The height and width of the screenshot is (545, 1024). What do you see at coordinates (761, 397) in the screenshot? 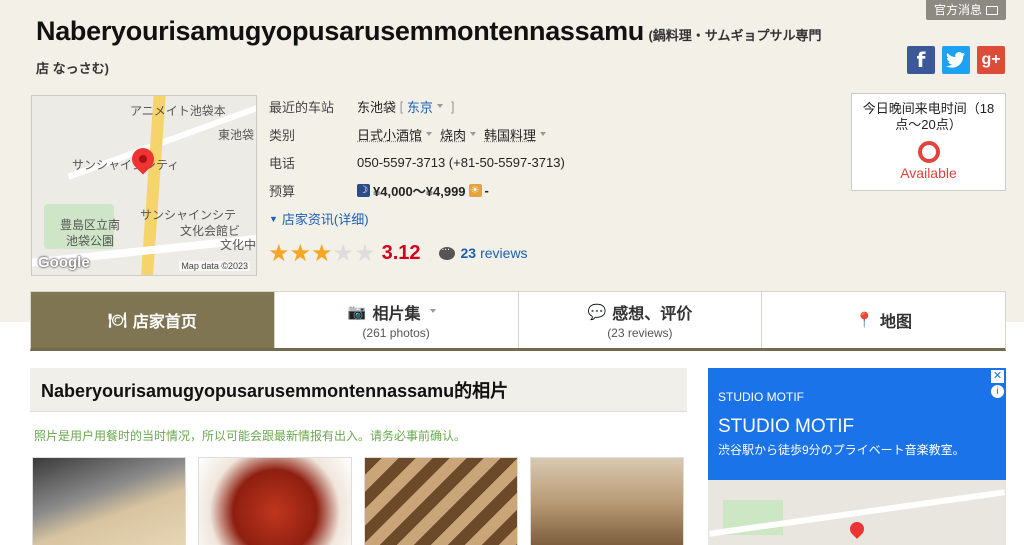
I see `ad-sponsor: STUDIO MOTIF` at bounding box center [761, 397].